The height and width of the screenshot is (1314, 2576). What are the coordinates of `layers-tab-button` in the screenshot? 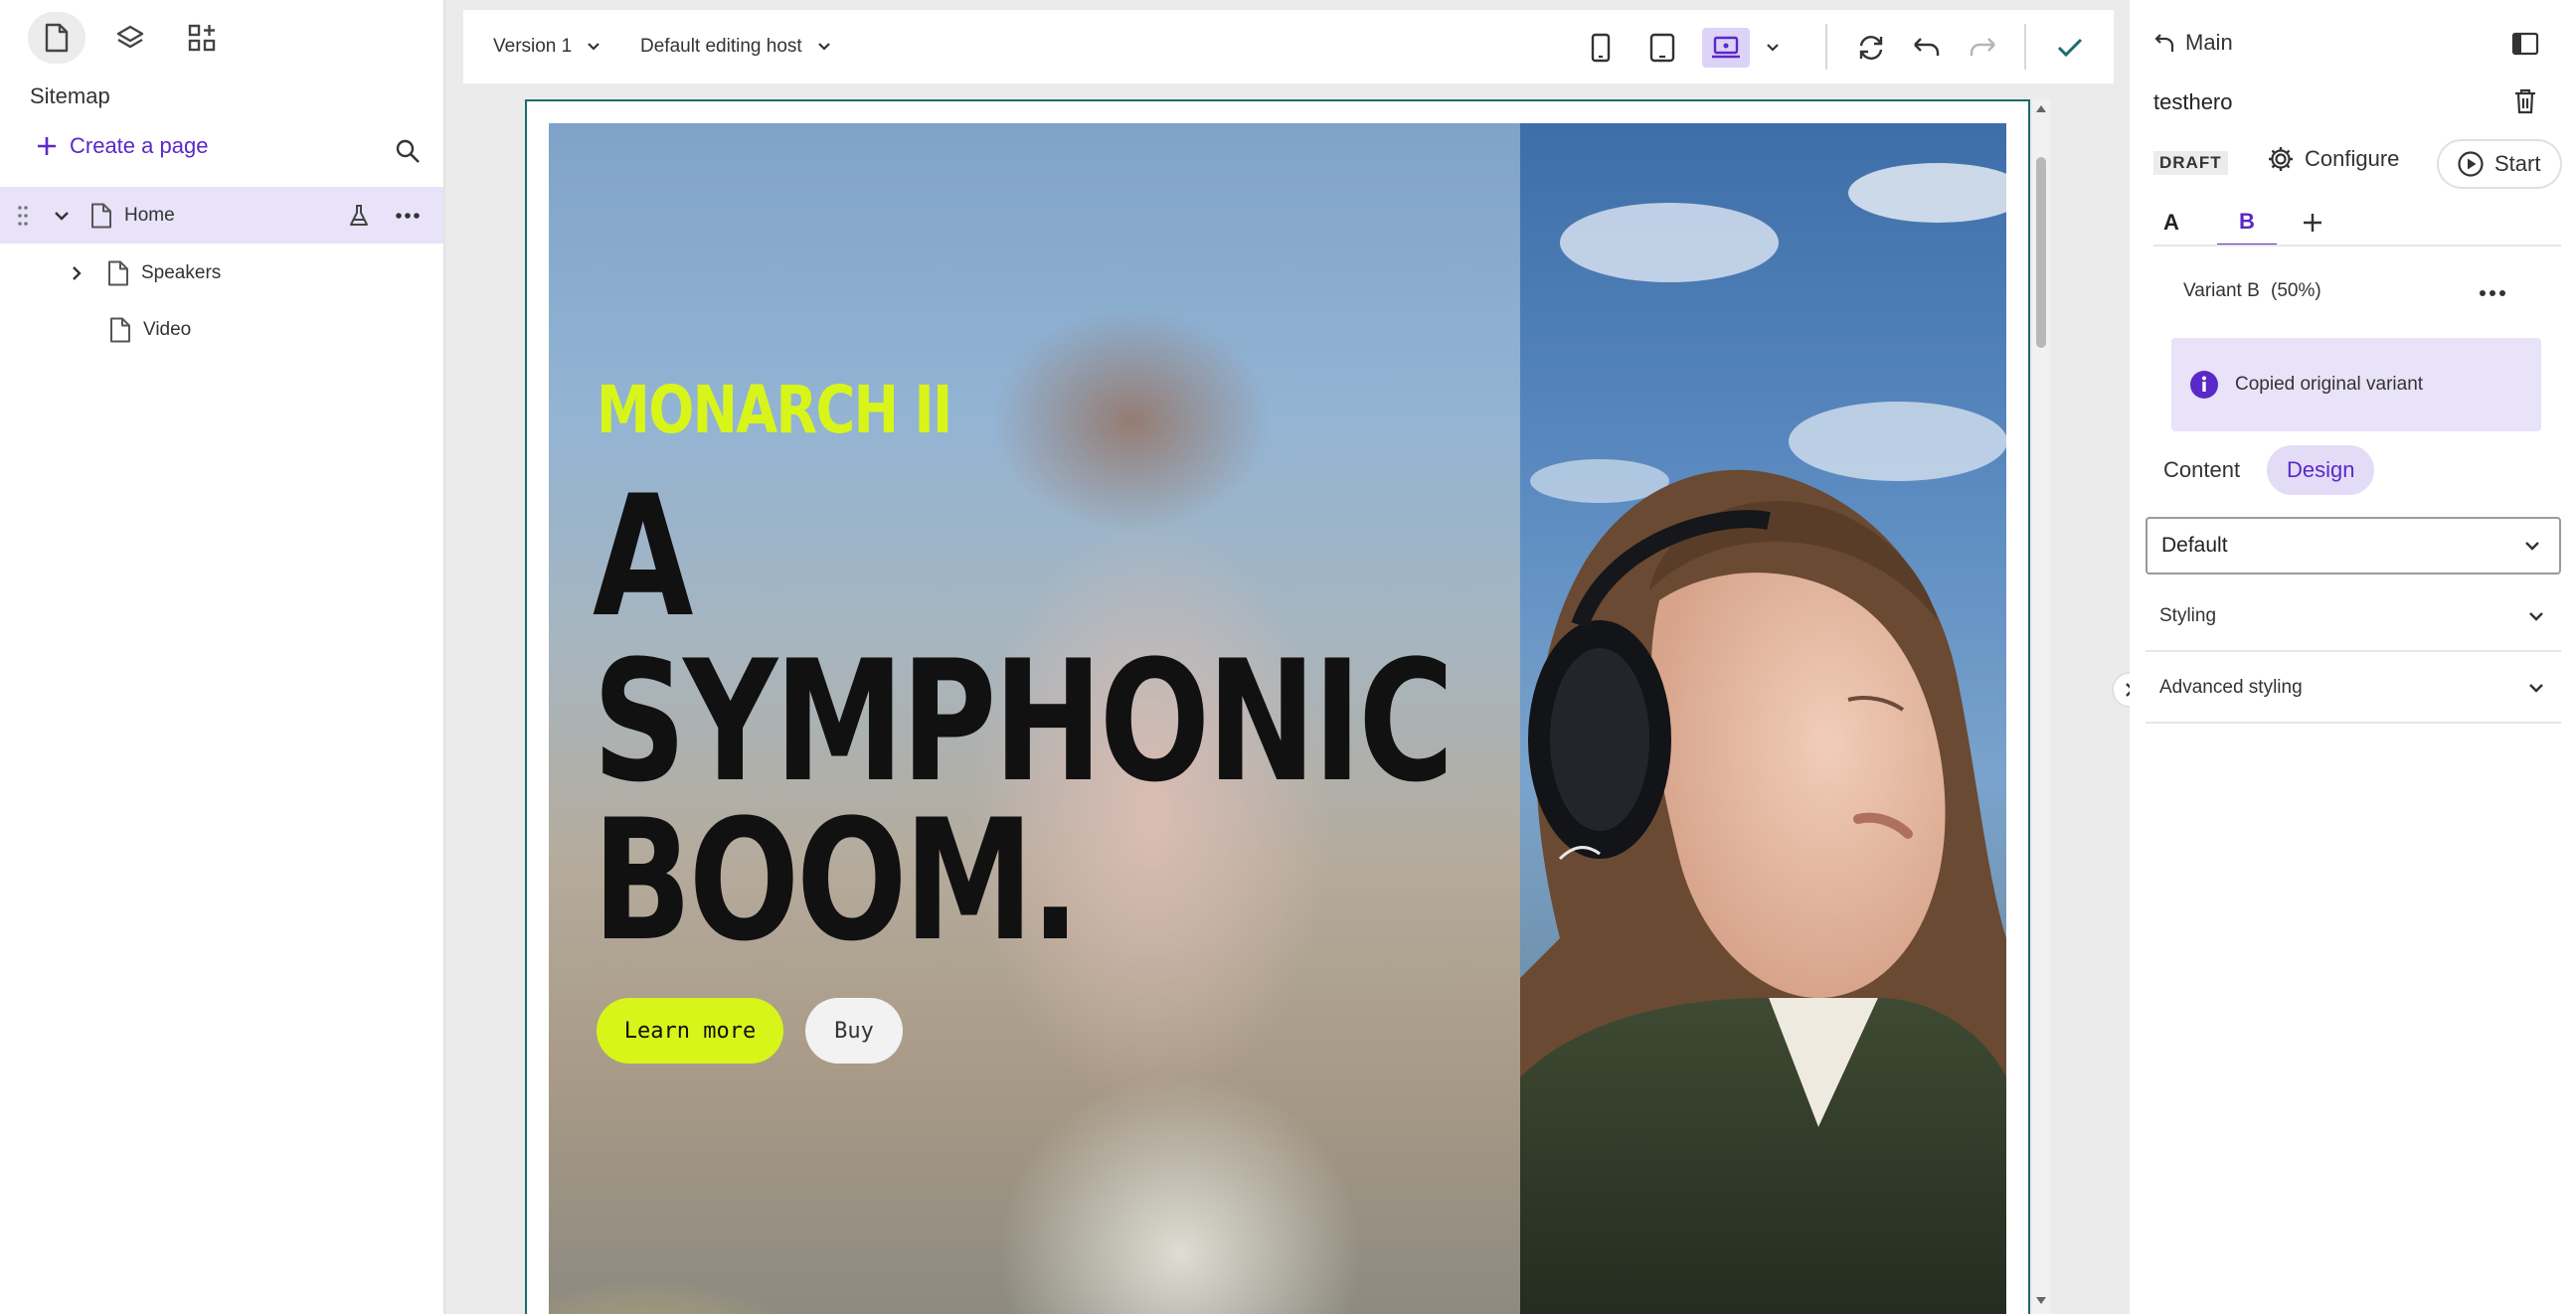 It's located at (130, 38).